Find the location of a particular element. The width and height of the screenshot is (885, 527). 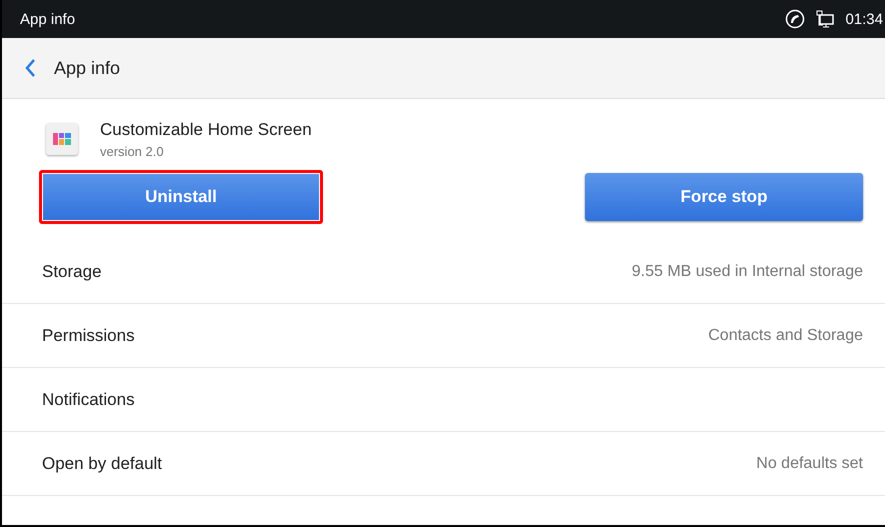

back-icon is located at coordinates (30, 68).